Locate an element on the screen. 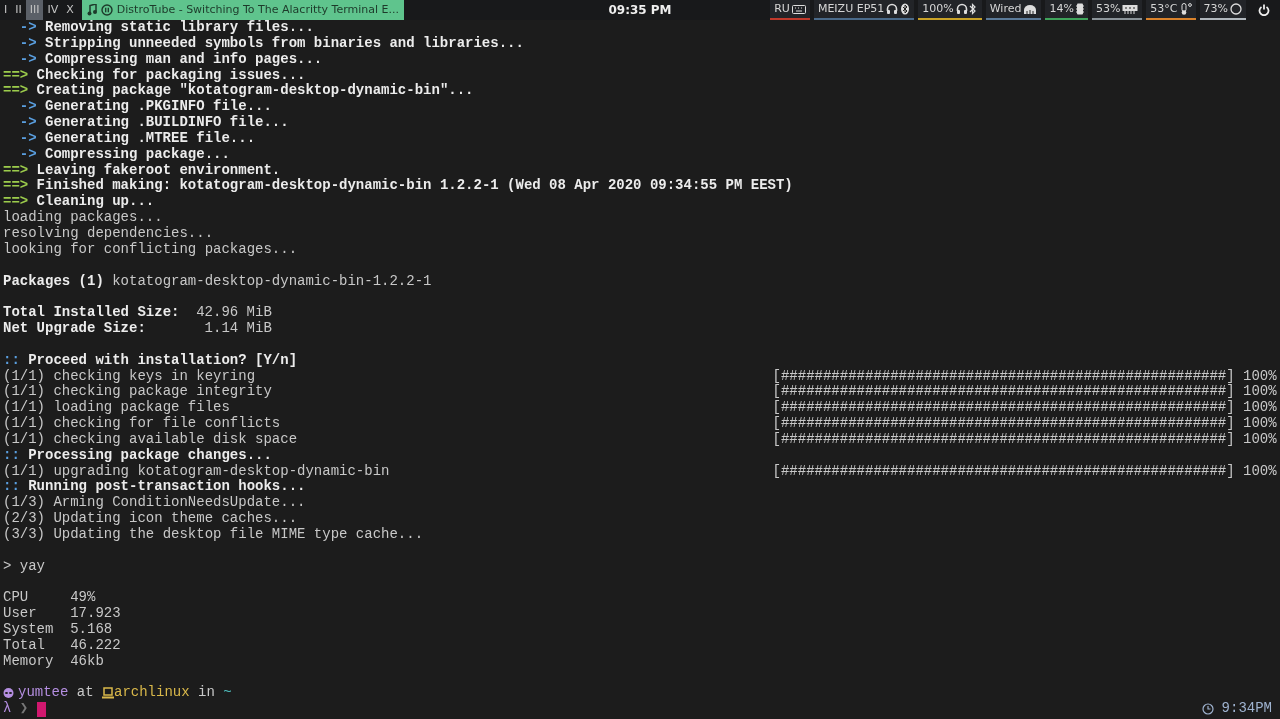 This screenshot has width=1280, height=719. pause-icon is located at coordinates (106, 10).